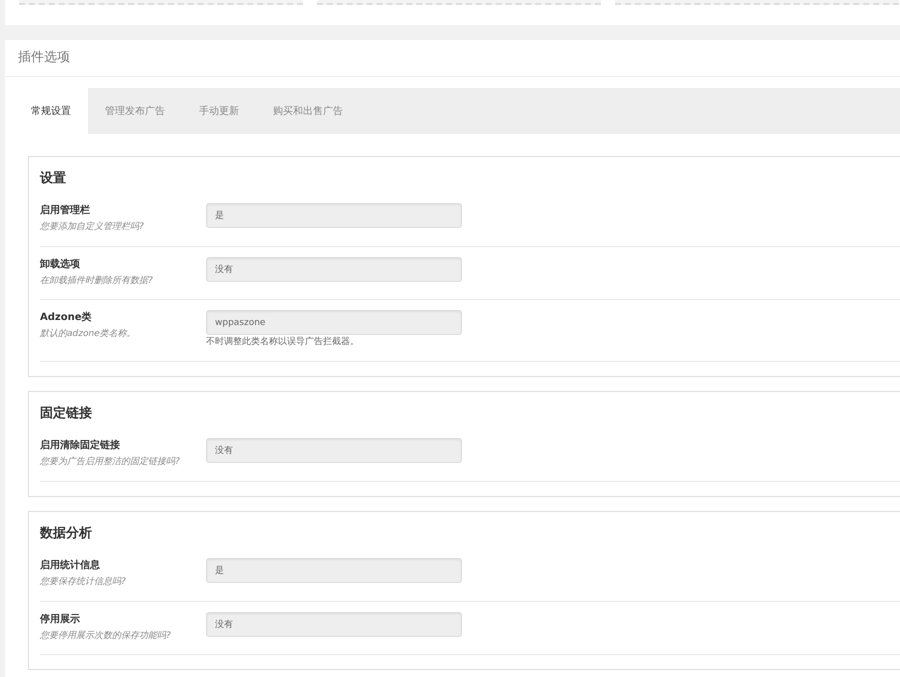 The image size is (900, 677). What do you see at coordinates (88, 335) in the screenshot?
I see `field-description: 默认的adzone类名称。` at bounding box center [88, 335].